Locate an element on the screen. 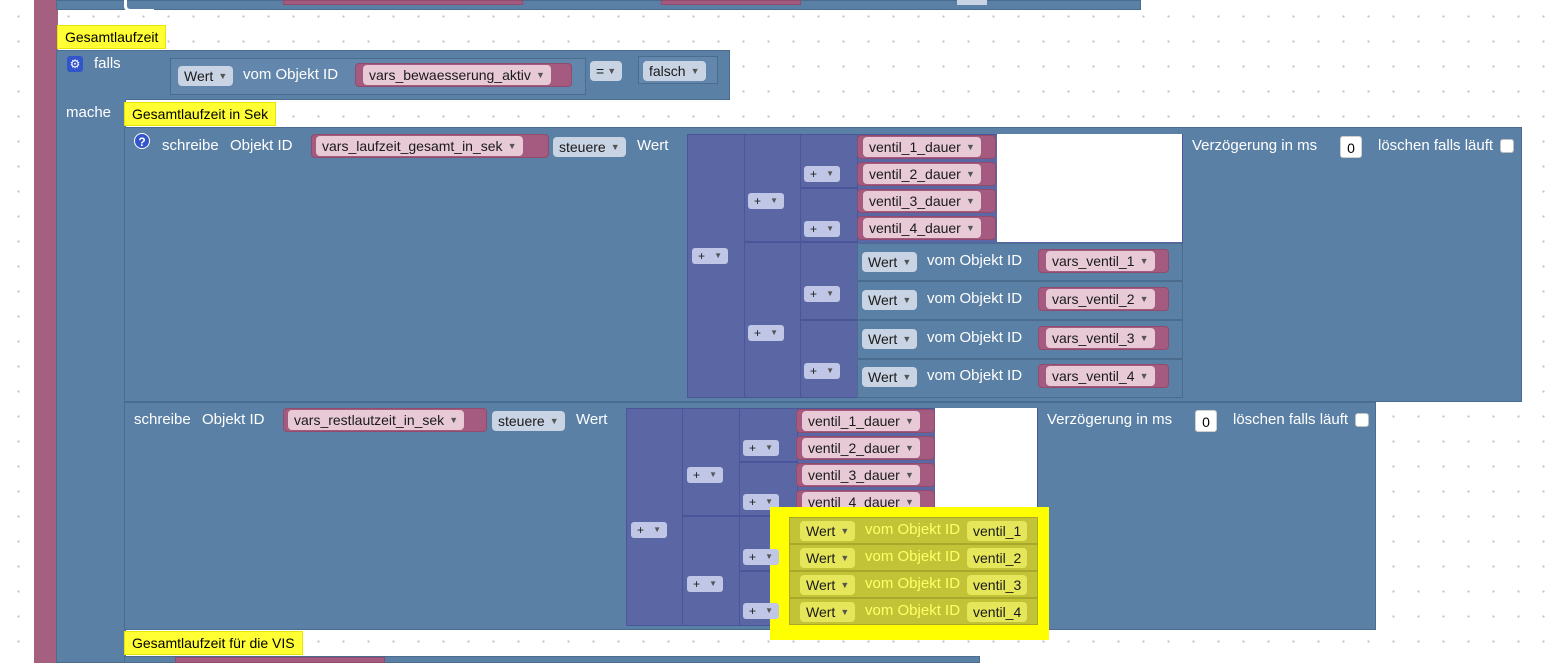  object-id-dropdown: ventil_4 is located at coordinates (997, 612).